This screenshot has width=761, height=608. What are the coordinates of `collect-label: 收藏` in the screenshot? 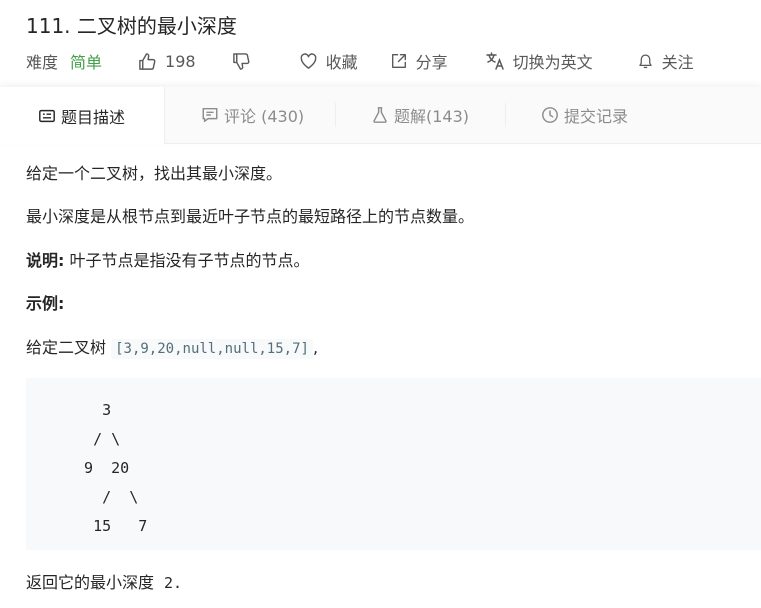 It's located at (341, 62).